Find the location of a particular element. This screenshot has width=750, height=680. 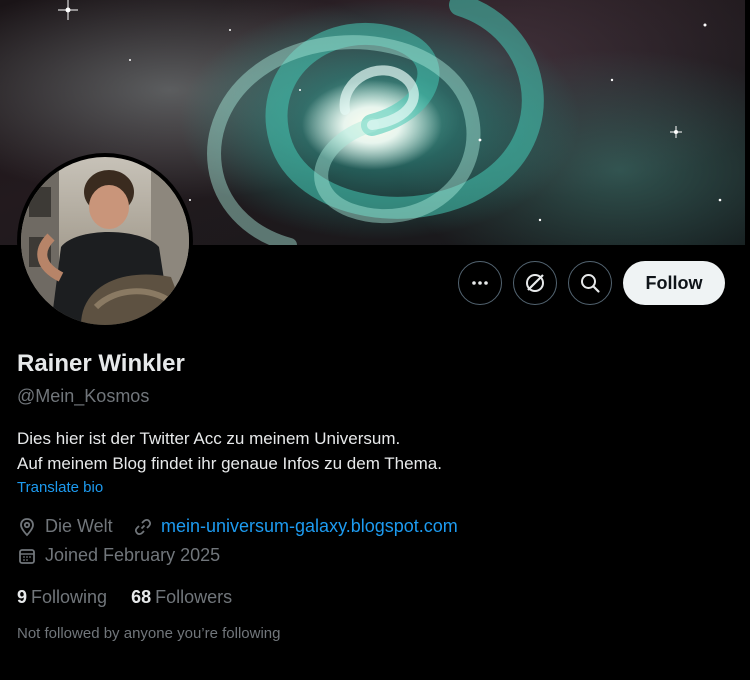

location-item: Die Welt is located at coordinates (65, 526).